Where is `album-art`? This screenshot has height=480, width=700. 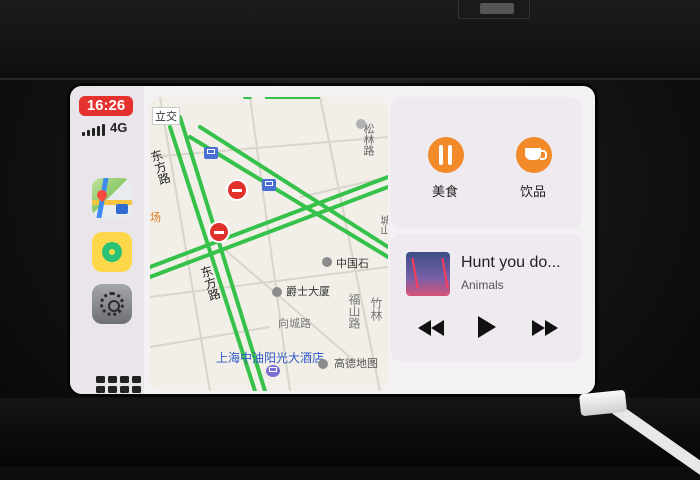 album-art is located at coordinates (428, 274).